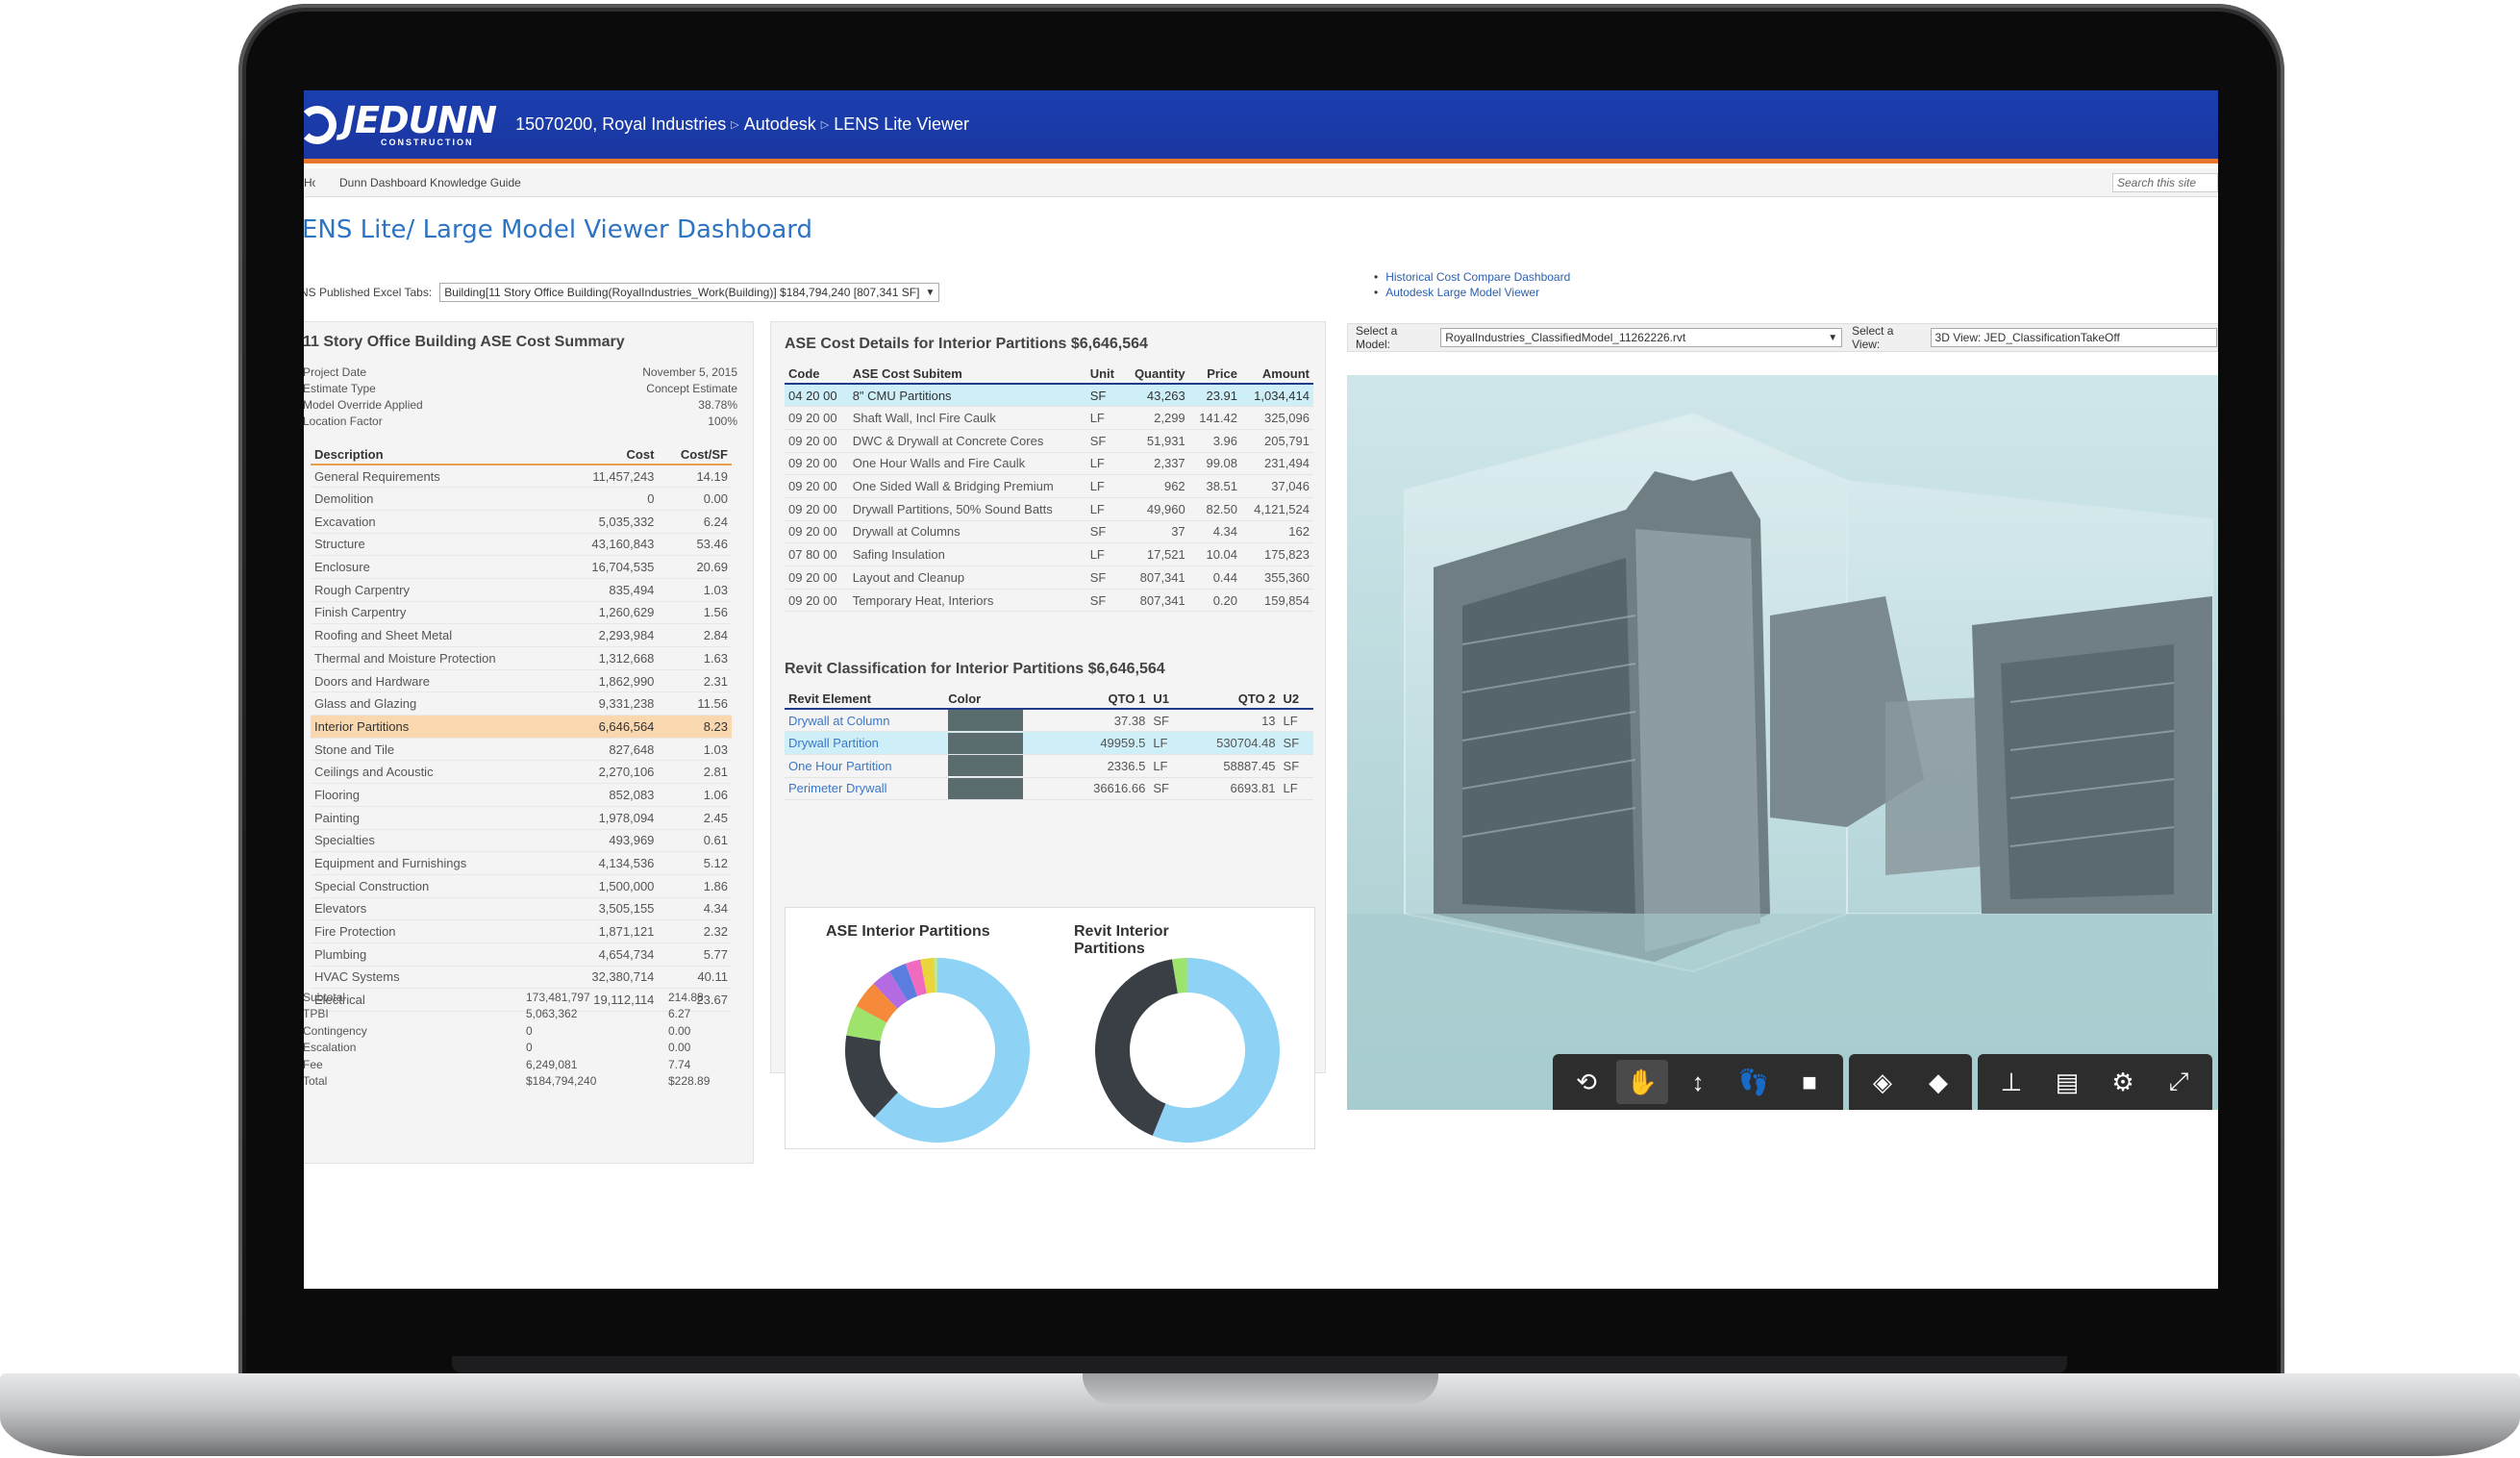 This screenshot has width=2520, height=1458. What do you see at coordinates (1104, 601) in the screenshot?
I see `ase-cell: SF` at bounding box center [1104, 601].